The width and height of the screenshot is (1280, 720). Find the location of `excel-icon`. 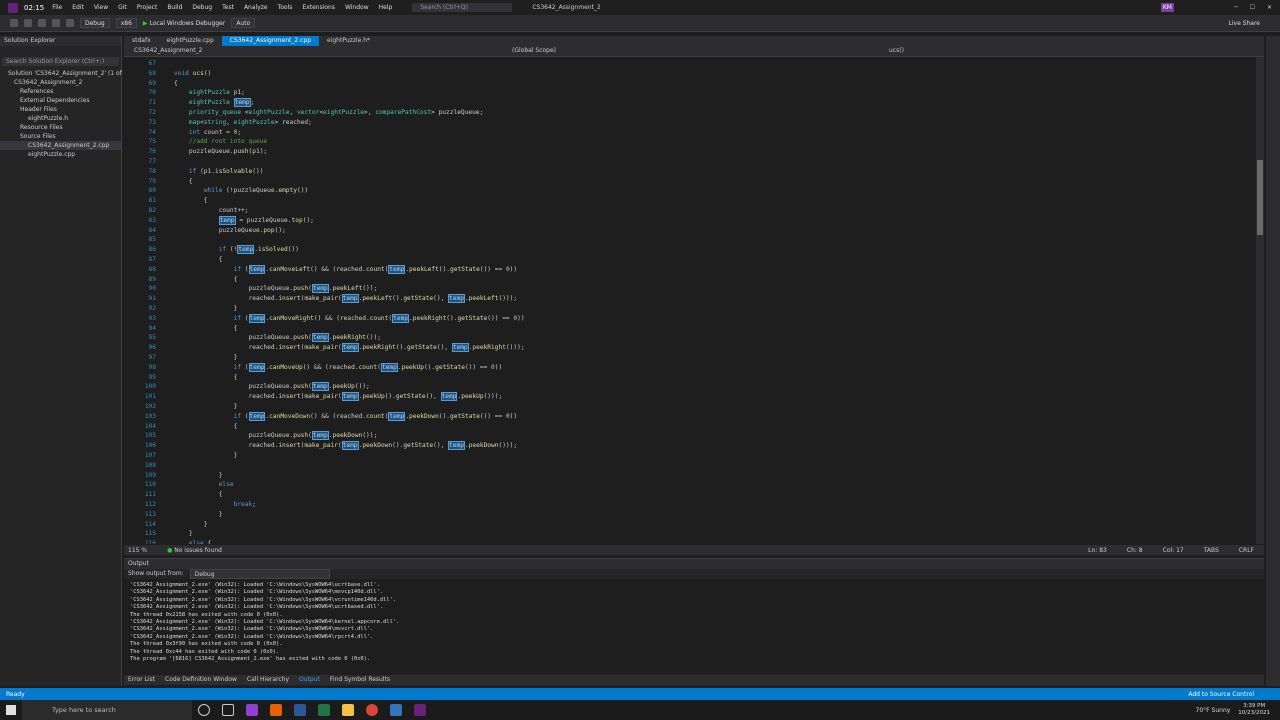

excel-icon is located at coordinates (324, 710).